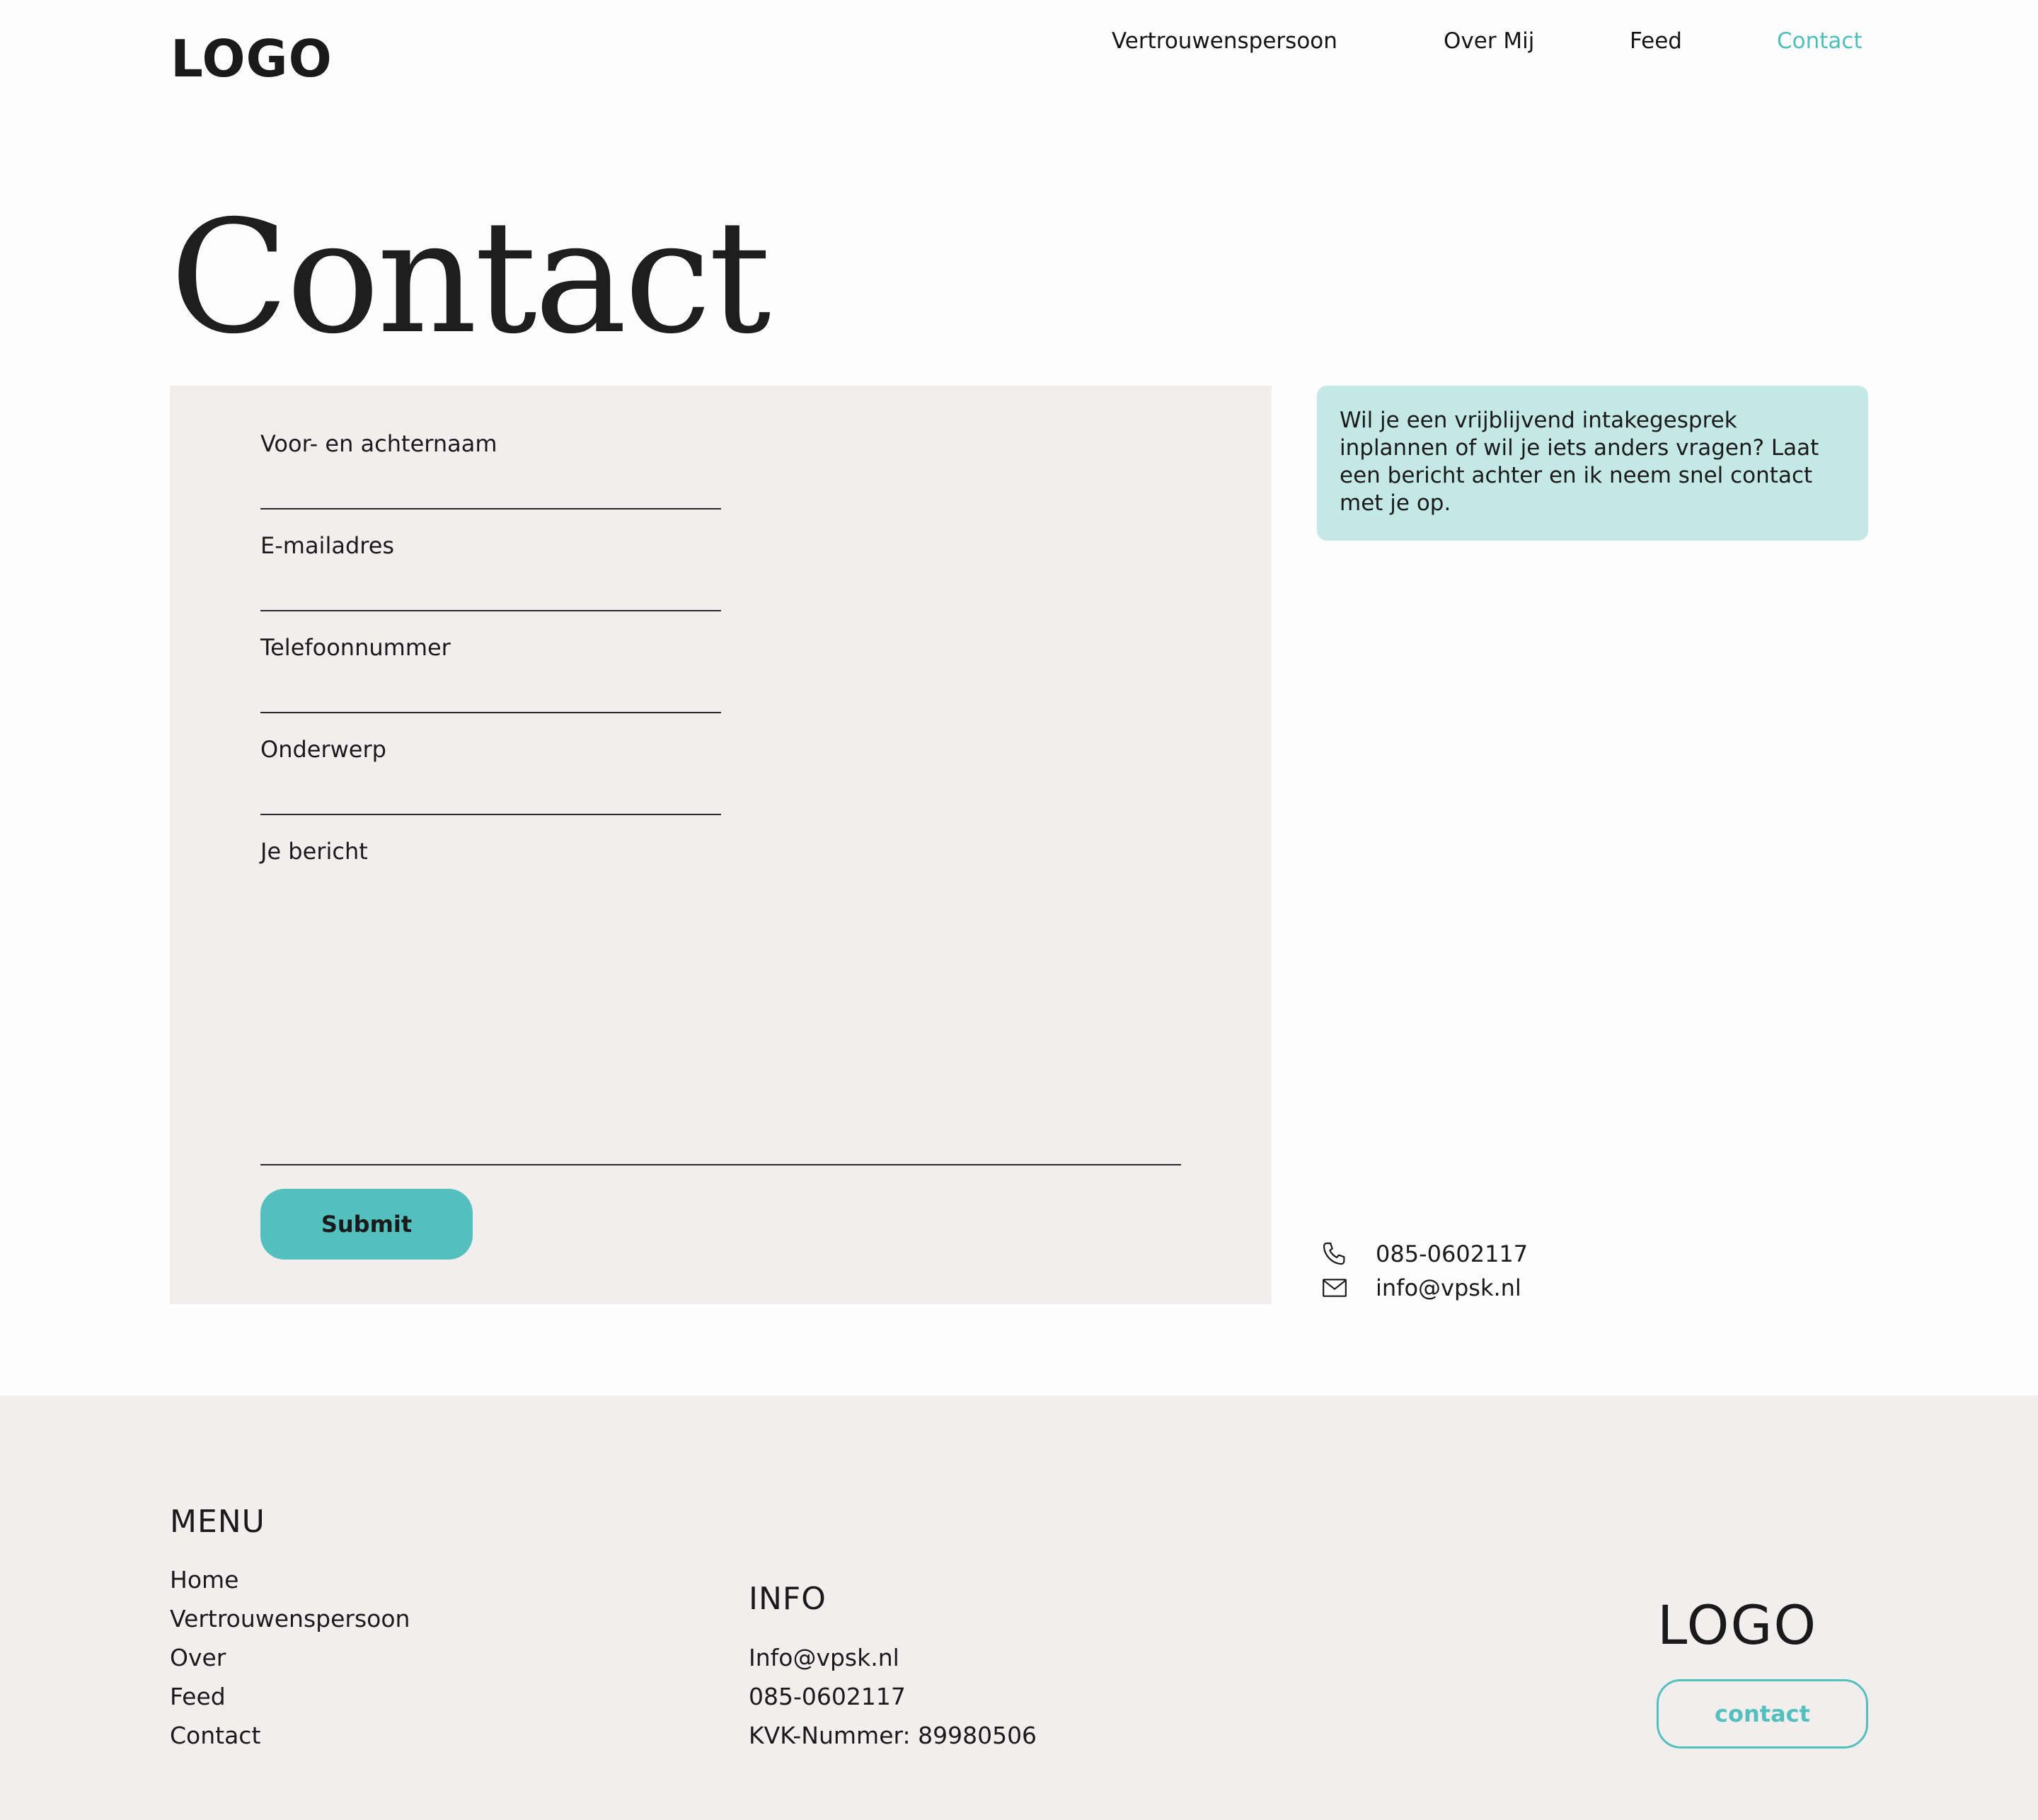 The height and width of the screenshot is (1820, 2038). Describe the element at coordinates (1820, 41) in the screenshot. I see `nav-item-contact: Contact` at that location.